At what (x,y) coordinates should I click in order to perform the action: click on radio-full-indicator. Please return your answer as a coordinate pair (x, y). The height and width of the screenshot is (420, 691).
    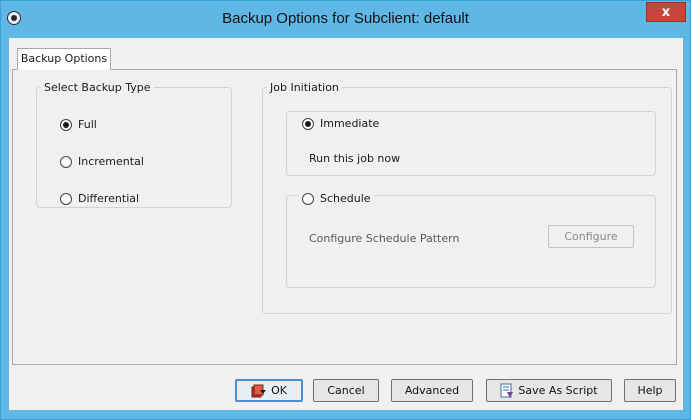
    Looking at the image, I should click on (66, 124).